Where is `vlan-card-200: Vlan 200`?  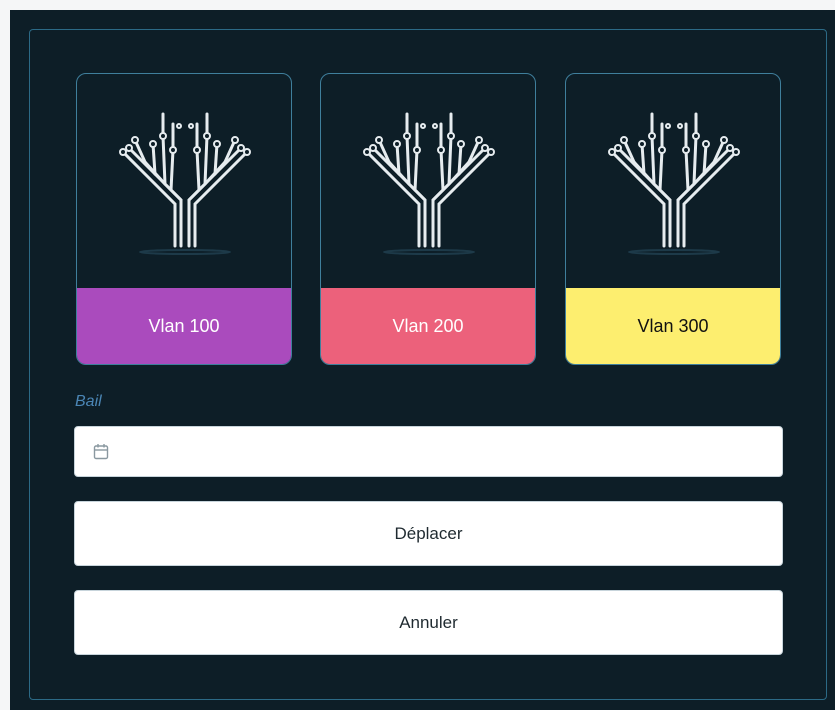
vlan-card-200: Vlan 200 is located at coordinates (428, 219).